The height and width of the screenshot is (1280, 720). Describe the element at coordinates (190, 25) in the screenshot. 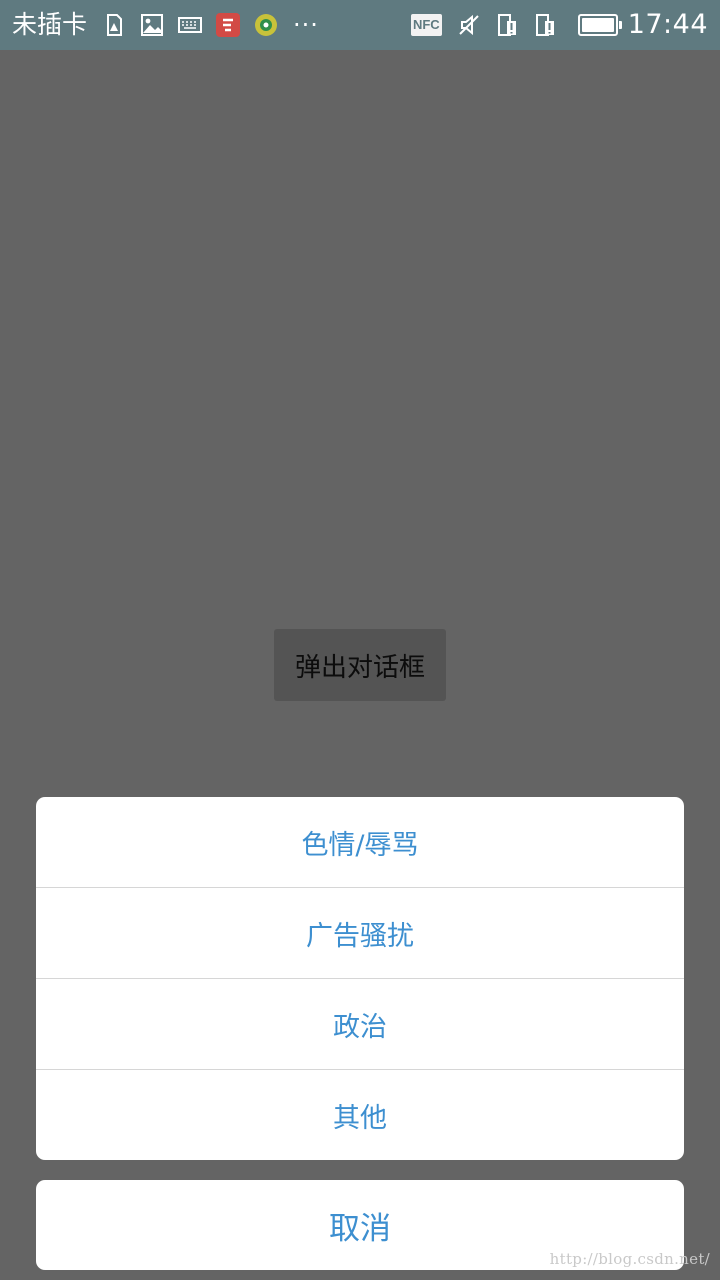

I see `keyboard-icon` at that location.